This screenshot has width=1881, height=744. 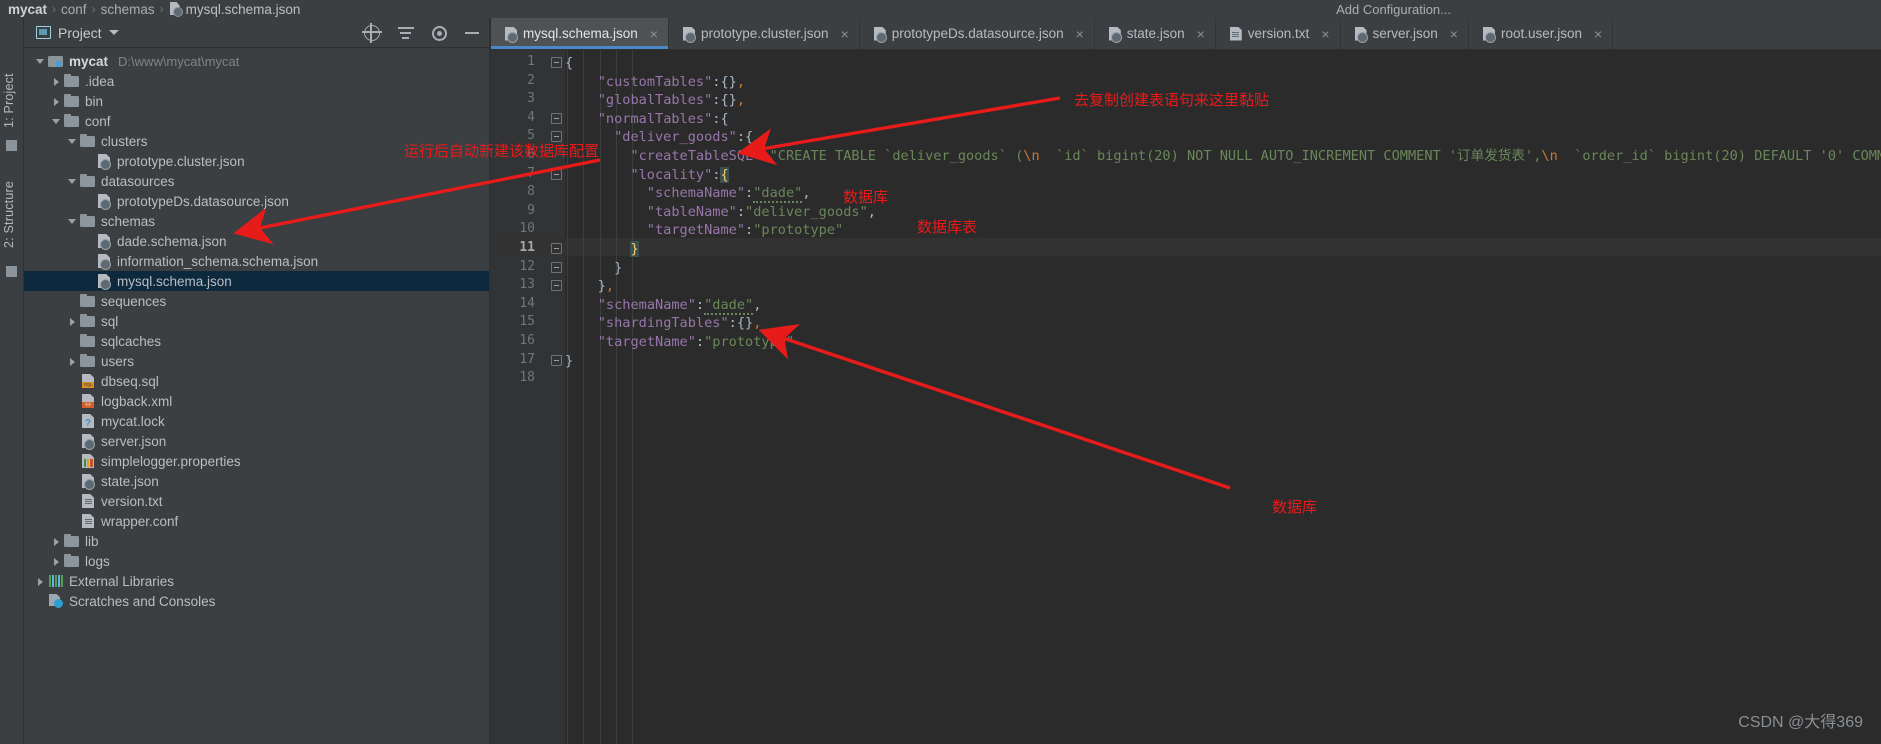 What do you see at coordinates (1719, 156) in the screenshot?
I see `code-token: `order_id` bigint(20) DEFAULT '0' COMME` at bounding box center [1719, 156].